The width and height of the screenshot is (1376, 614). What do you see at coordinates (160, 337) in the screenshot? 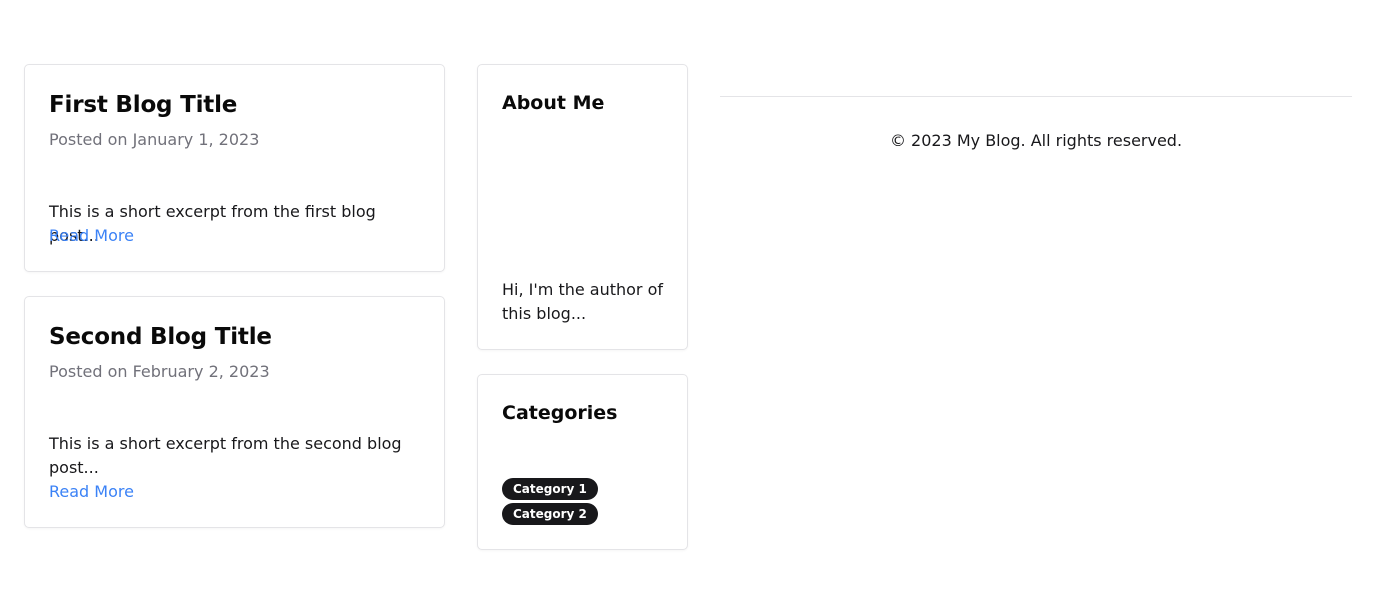
I see `post-title: Second Blog Title` at bounding box center [160, 337].